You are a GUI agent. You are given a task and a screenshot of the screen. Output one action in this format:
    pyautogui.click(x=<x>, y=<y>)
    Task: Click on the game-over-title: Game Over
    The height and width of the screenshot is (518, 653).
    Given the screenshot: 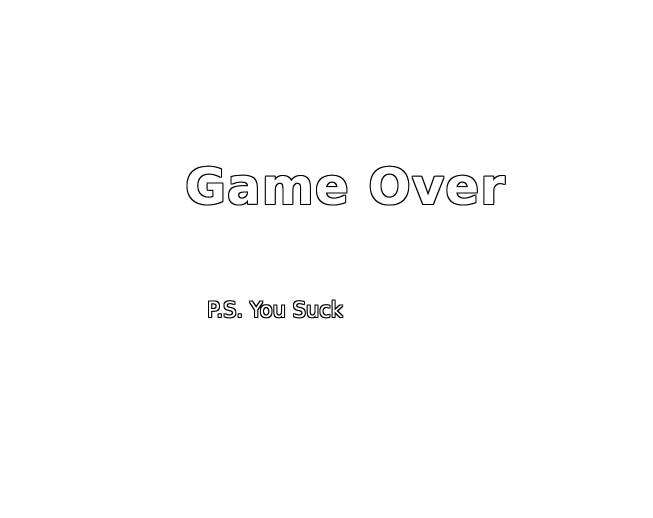 What is the action you would take?
    pyautogui.click(x=345, y=187)
    